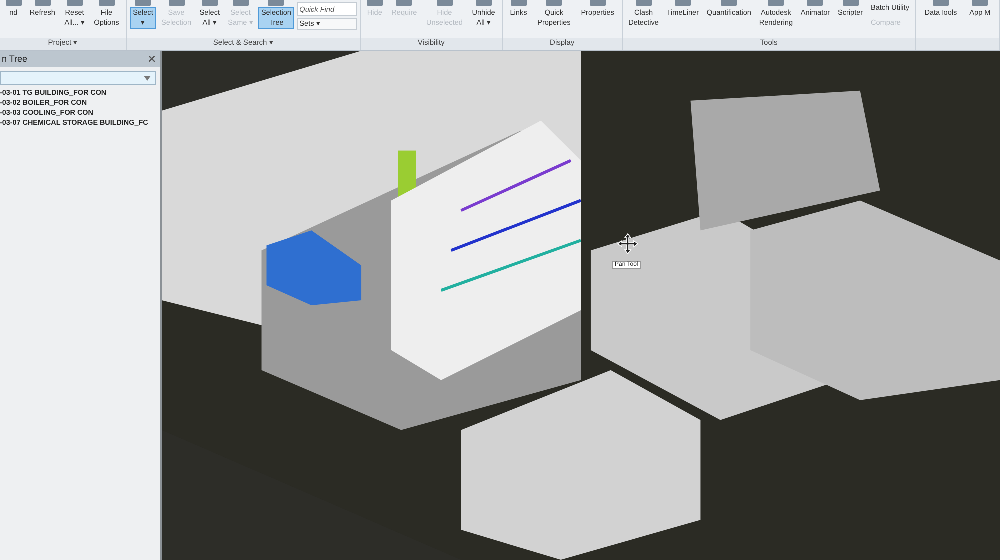  I want to click on pan-cursor-icon, so click(628, 244).